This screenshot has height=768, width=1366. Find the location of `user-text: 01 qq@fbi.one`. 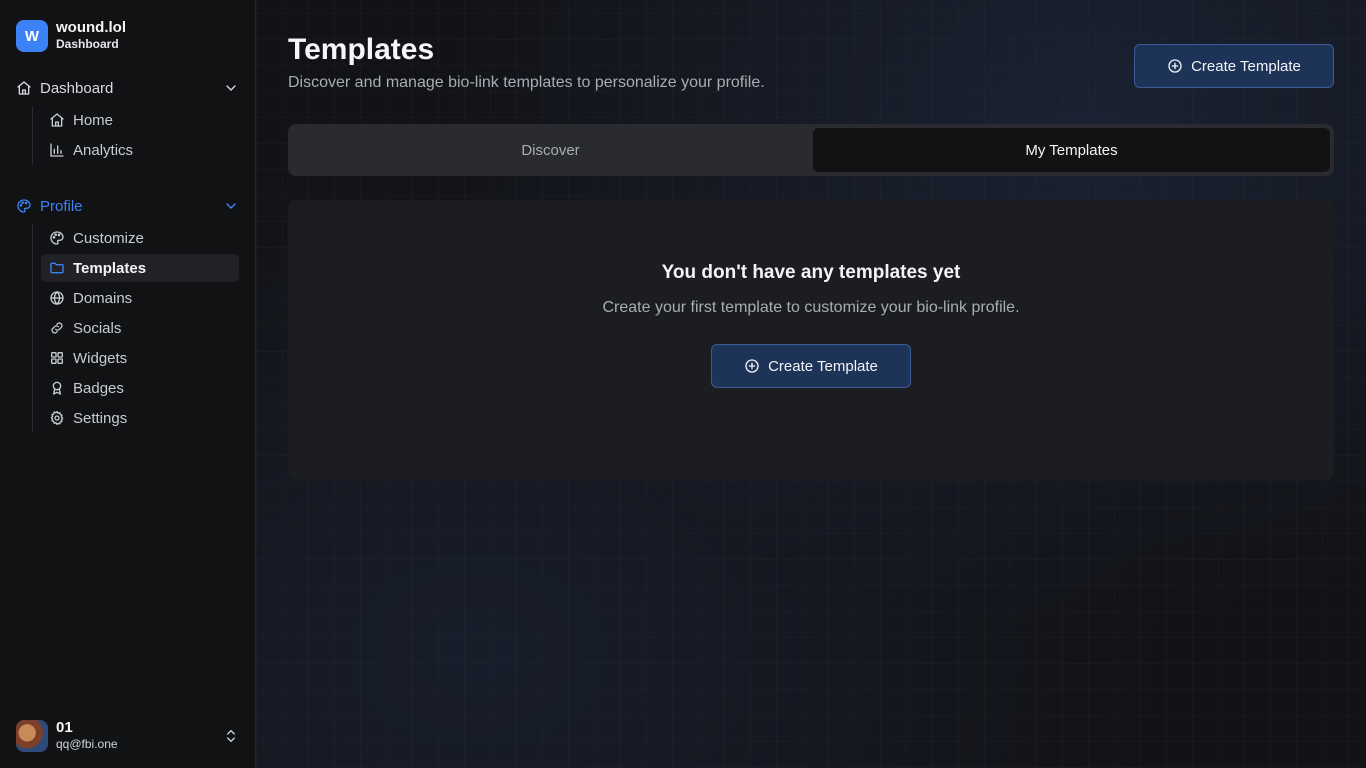

user-text: 01 qq@fbi.one is located at coordinates (87, 736).